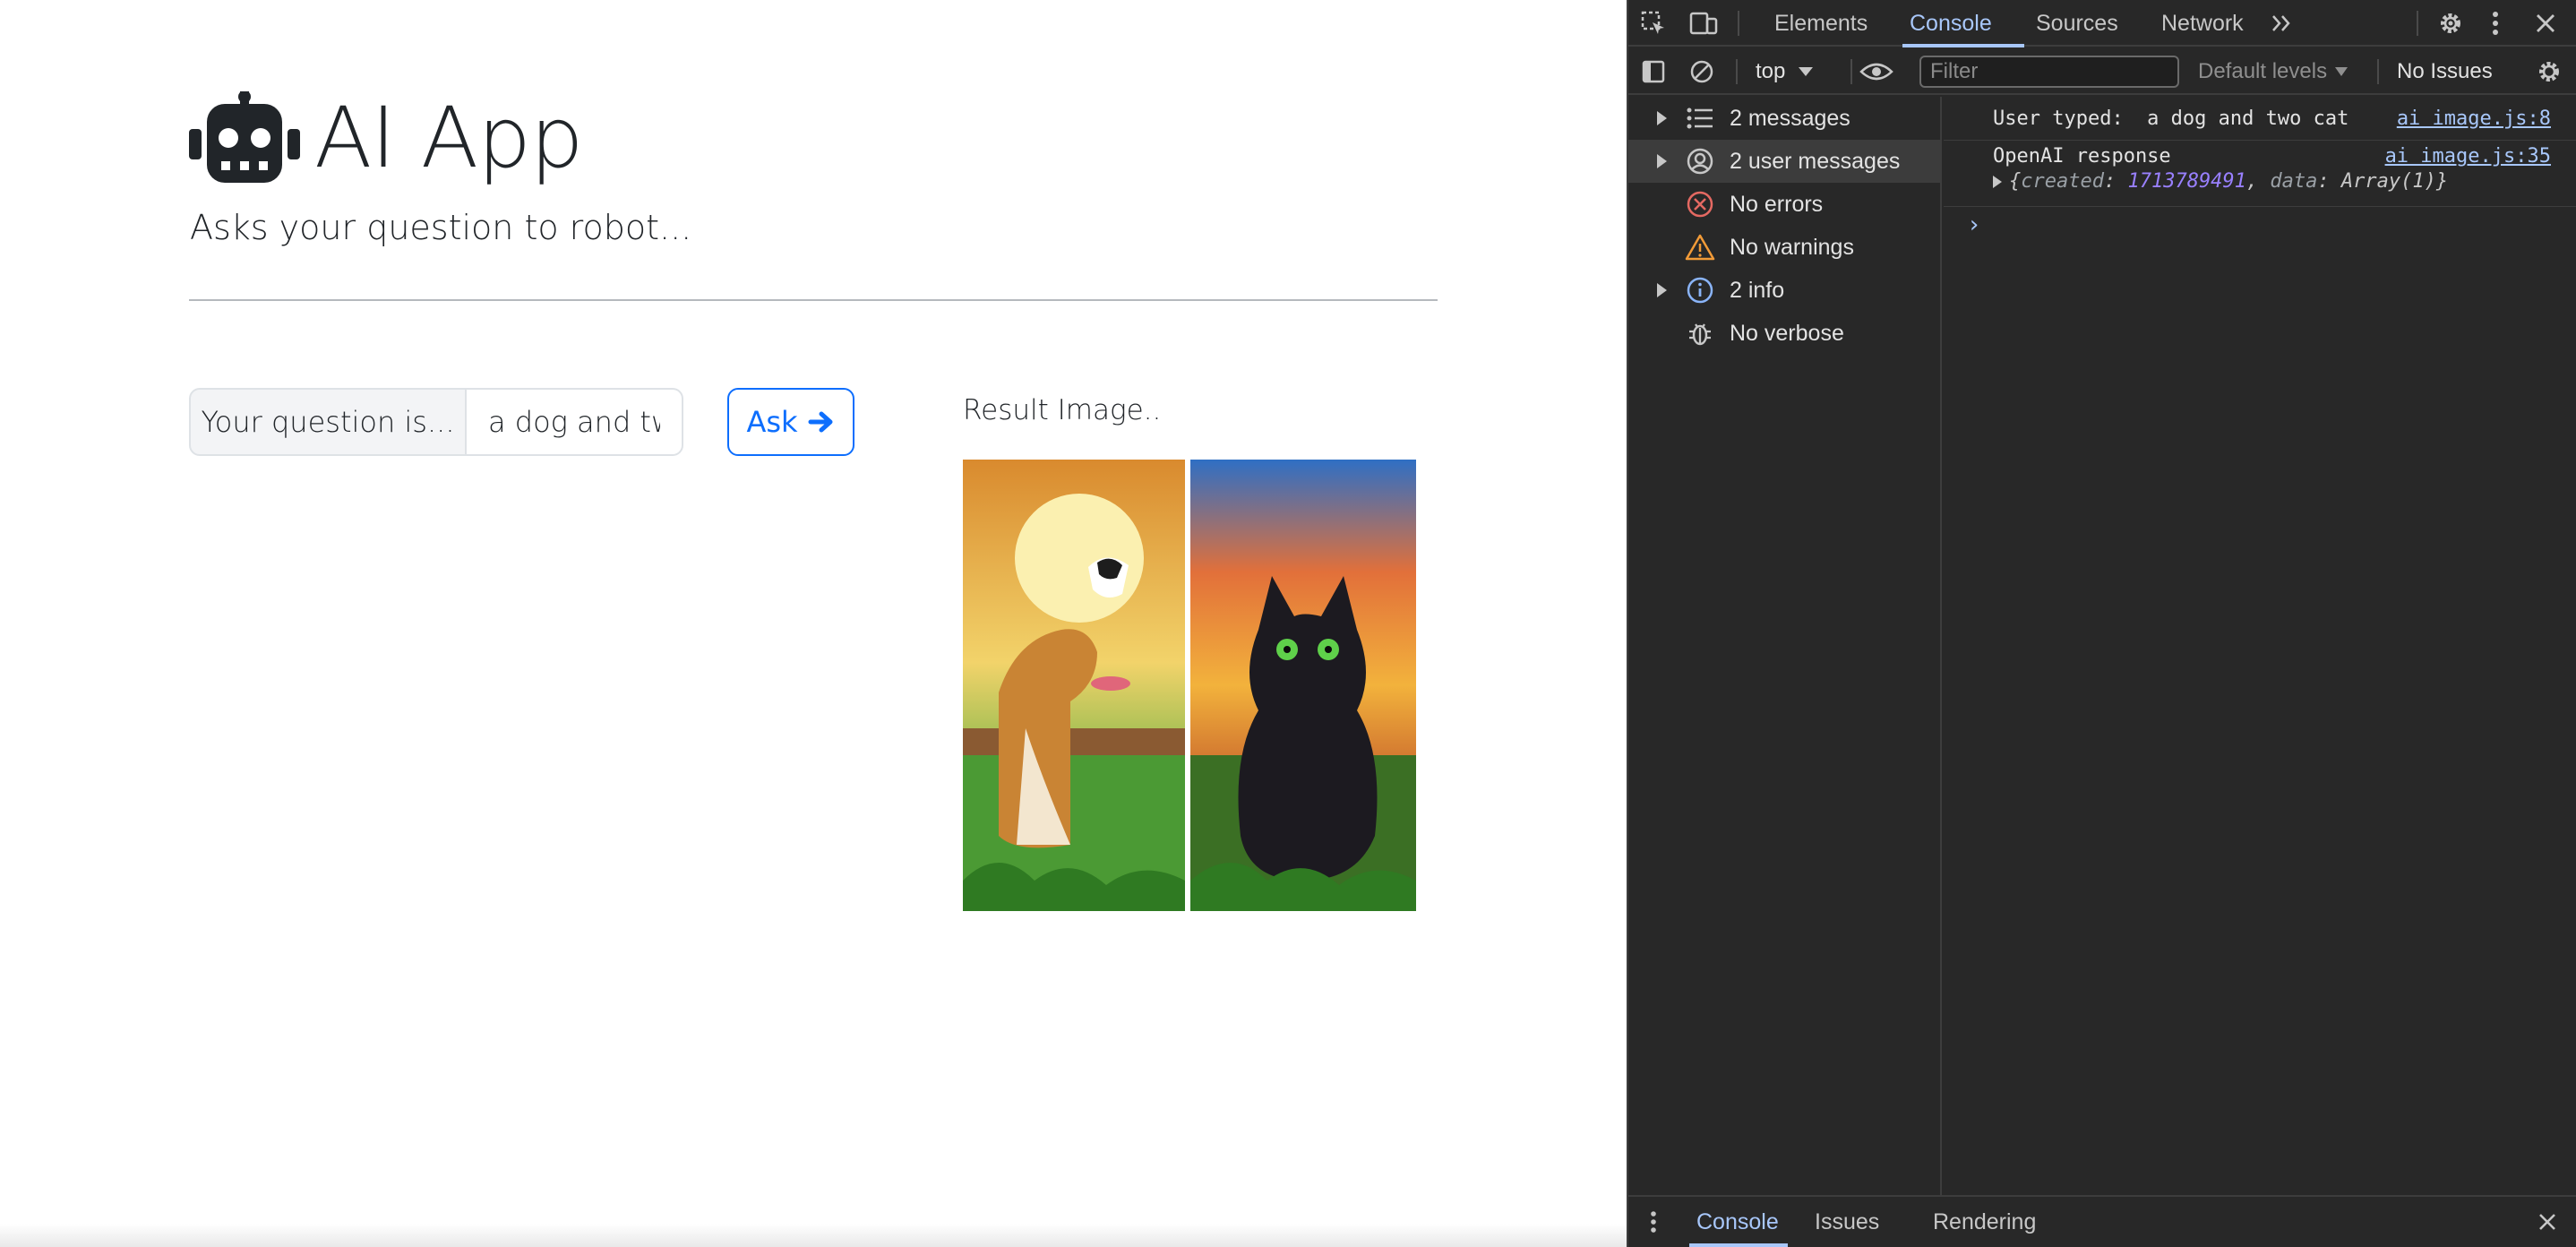 This screenshot has height=1247, width=2576. Describe the element at coordinates (1700, 161) in the screenshot. I see `user-icon` at that location.